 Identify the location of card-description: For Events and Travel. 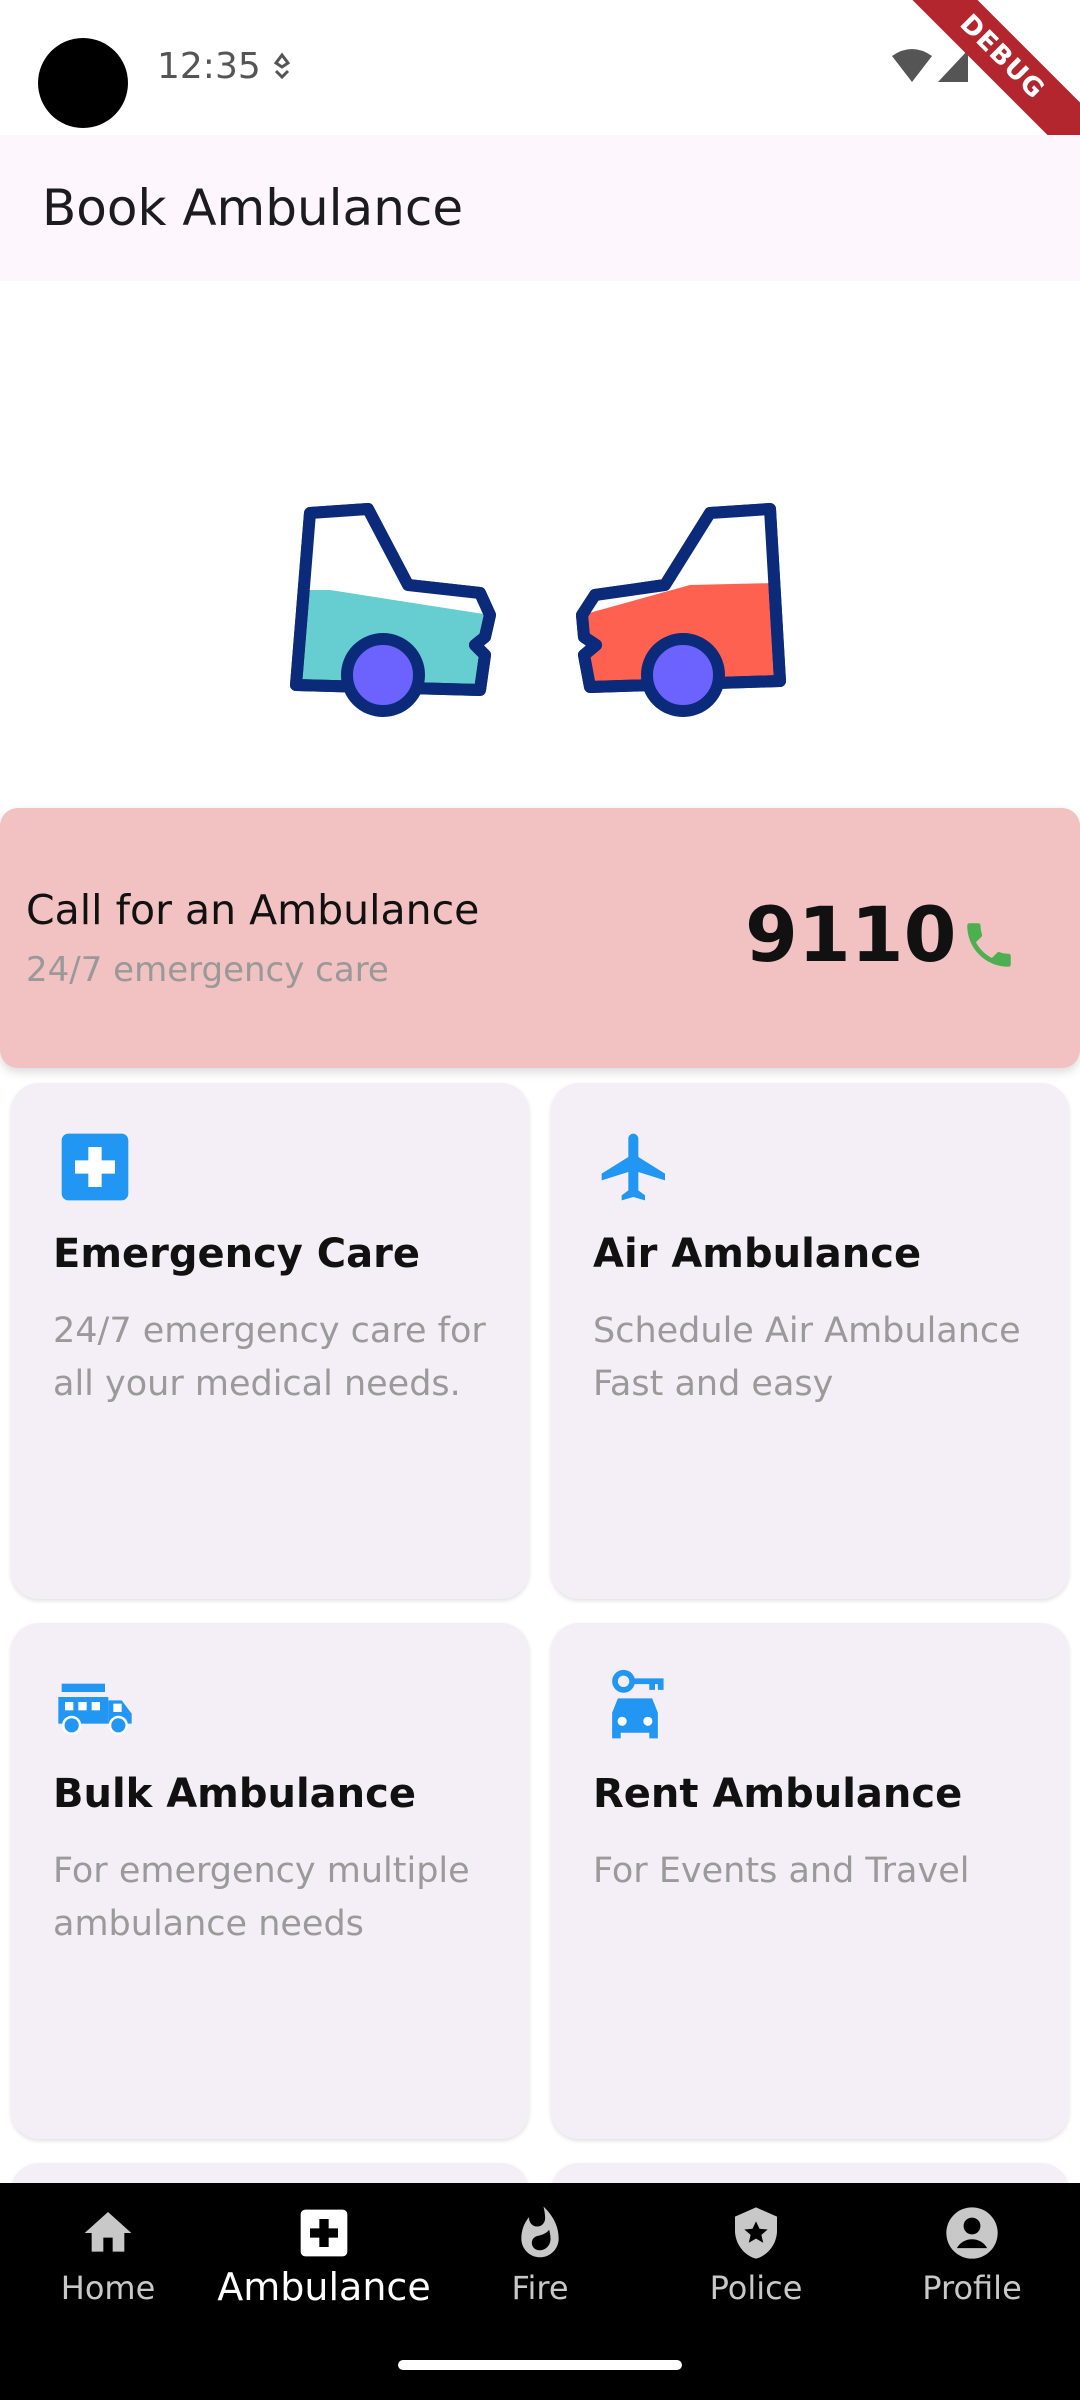
(781, 1871).